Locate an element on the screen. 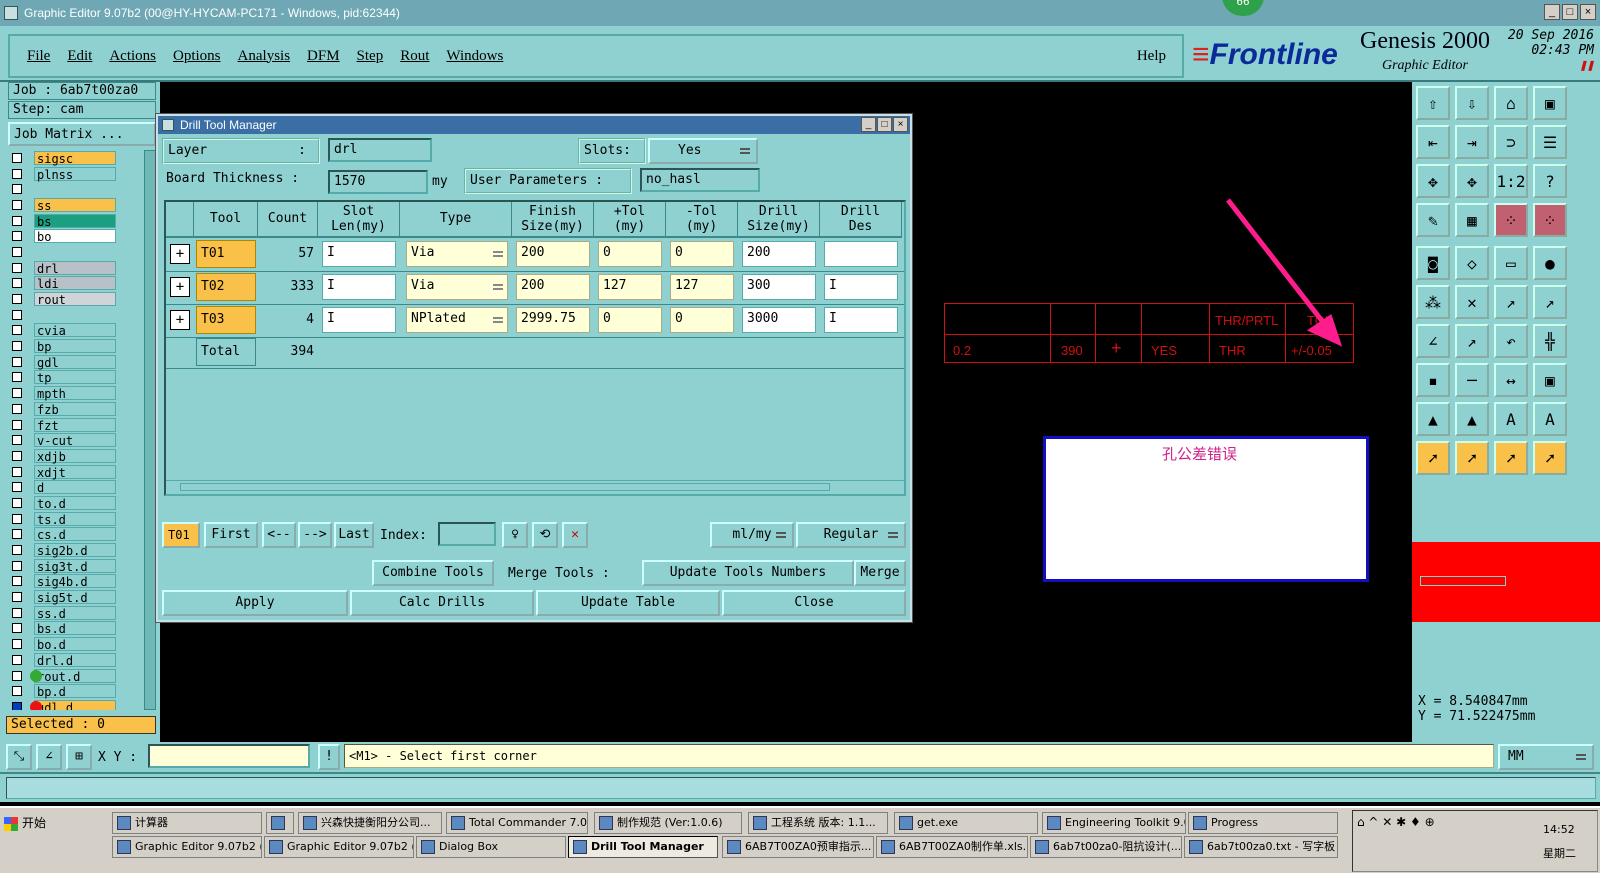 The image size is (1600, 873). taskbar-item: 计算器 is located at coordinates (187, 823).